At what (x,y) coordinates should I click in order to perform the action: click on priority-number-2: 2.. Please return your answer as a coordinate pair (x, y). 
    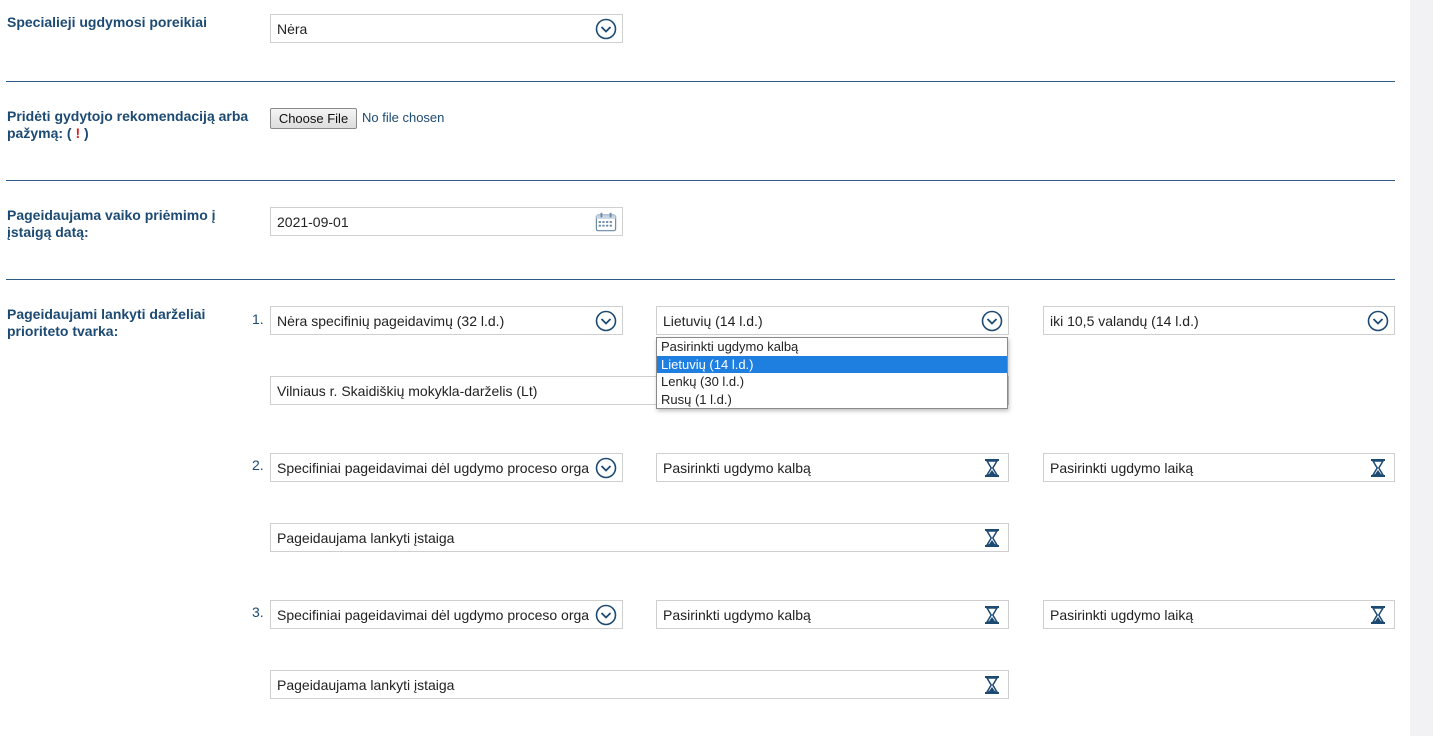
    Looking at the image, I should click on (258, 465).